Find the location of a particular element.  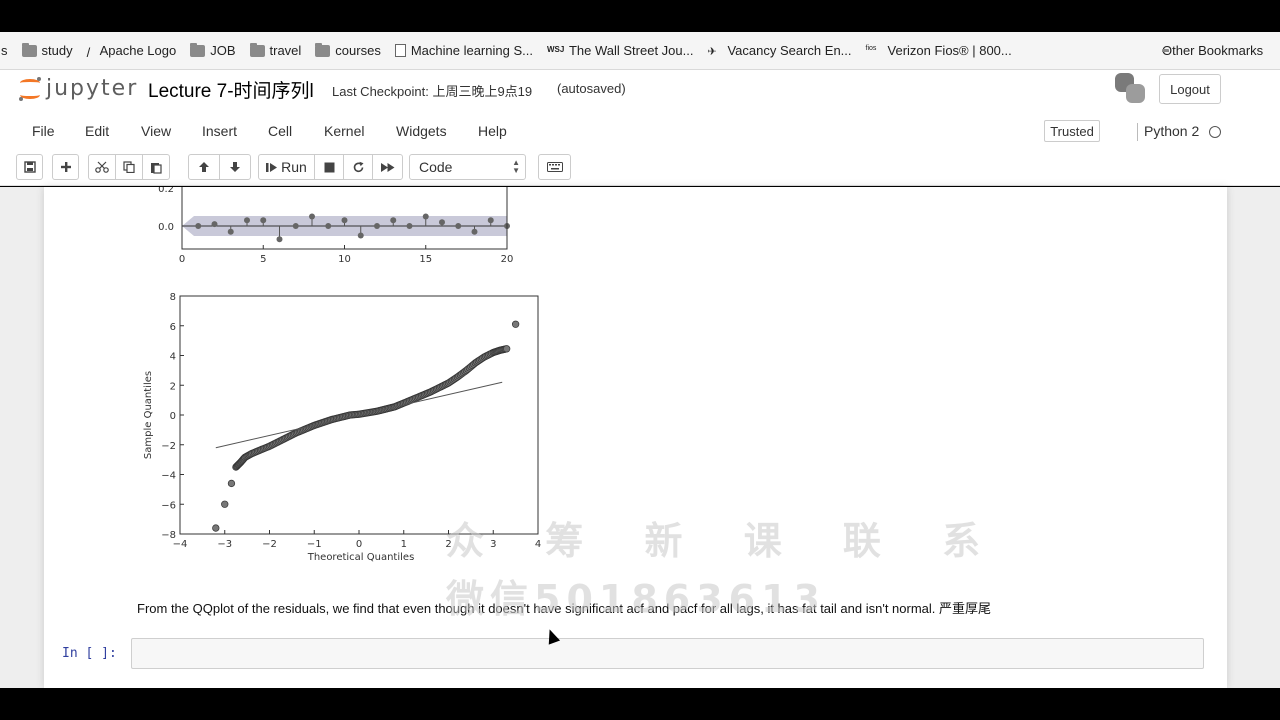

menu-help: Help is located at coordinates (492, 131).